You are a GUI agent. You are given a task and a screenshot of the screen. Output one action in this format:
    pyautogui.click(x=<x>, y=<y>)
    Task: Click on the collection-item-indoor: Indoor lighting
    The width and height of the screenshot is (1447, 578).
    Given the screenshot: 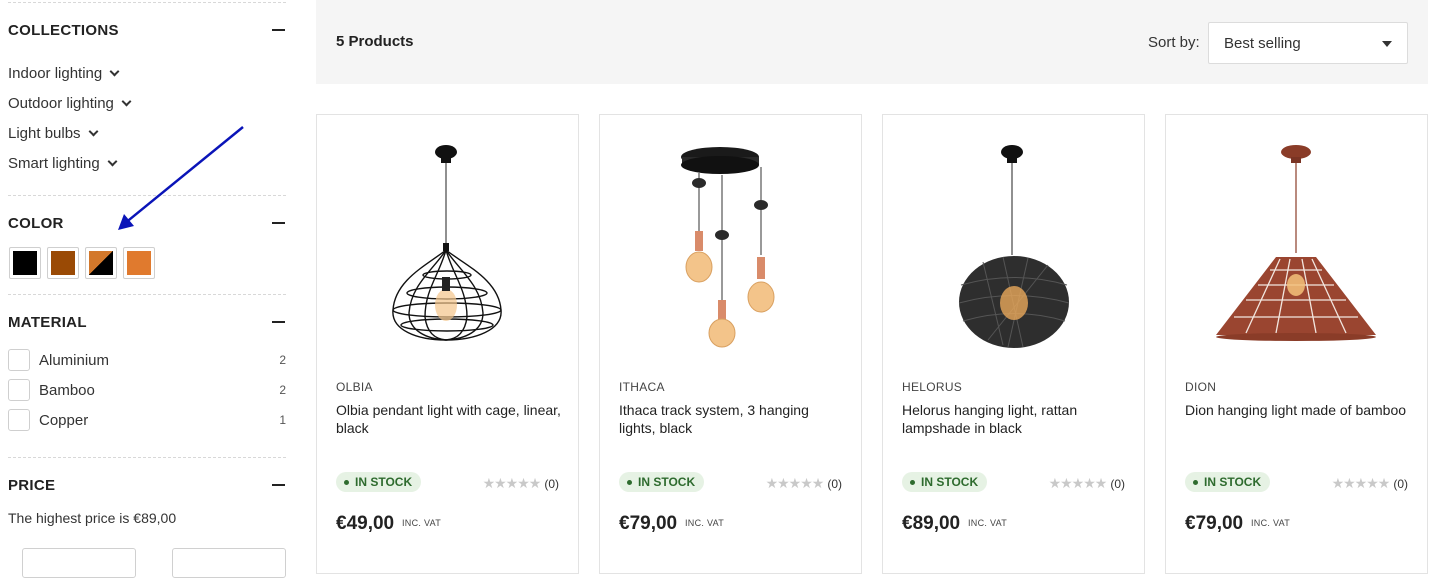 What is the action you would take?
    pyautogui.click(x=147, y=73)
    